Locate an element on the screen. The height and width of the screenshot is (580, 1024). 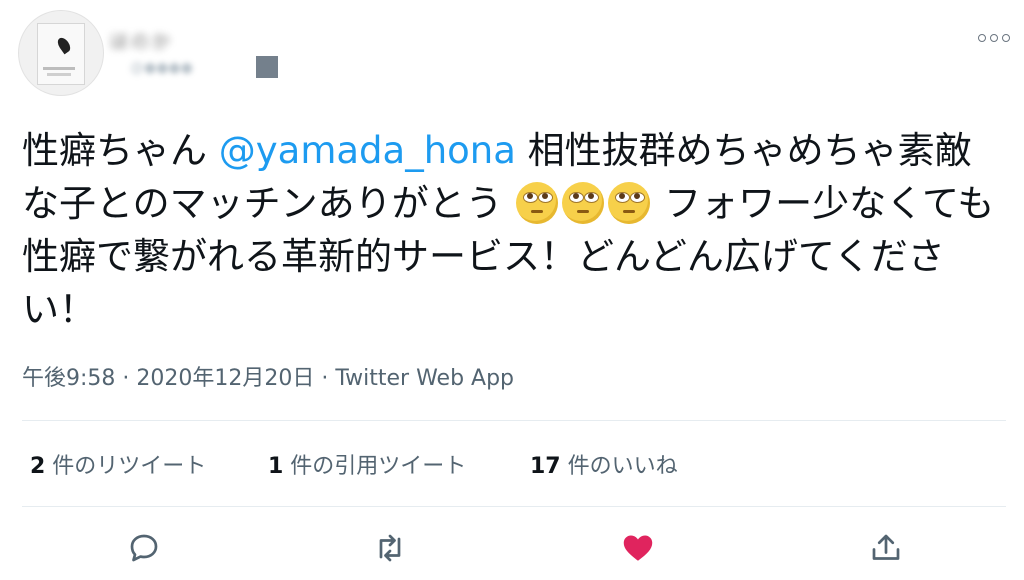
retweet-icon is located at coordinates (390, 548).